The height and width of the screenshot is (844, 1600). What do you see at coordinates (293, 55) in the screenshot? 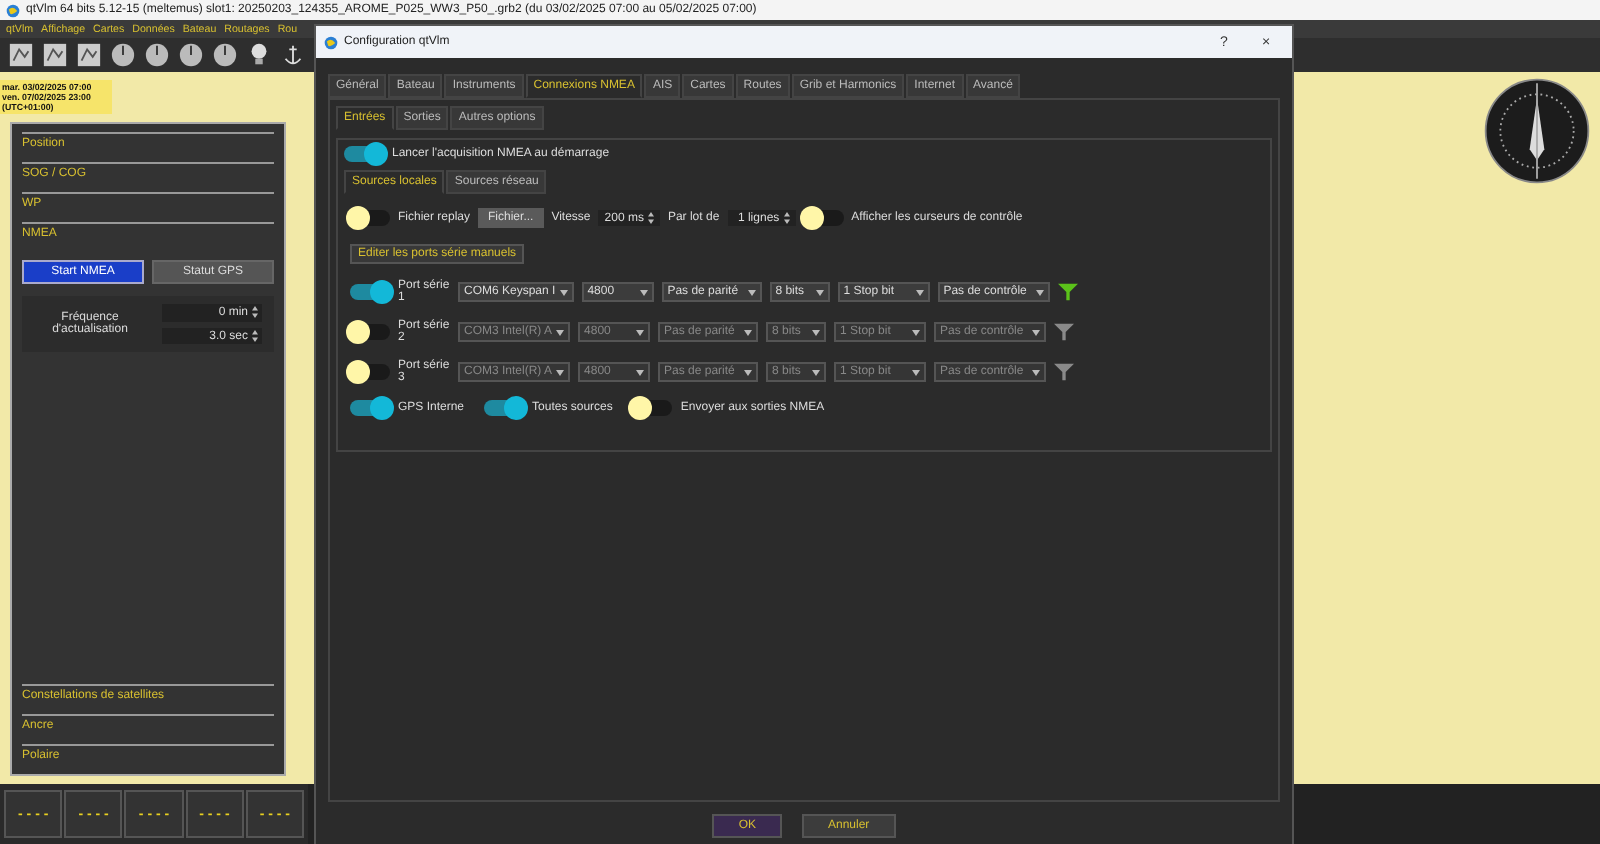
I see `anchor-icon` at bounding box center [293, 55].